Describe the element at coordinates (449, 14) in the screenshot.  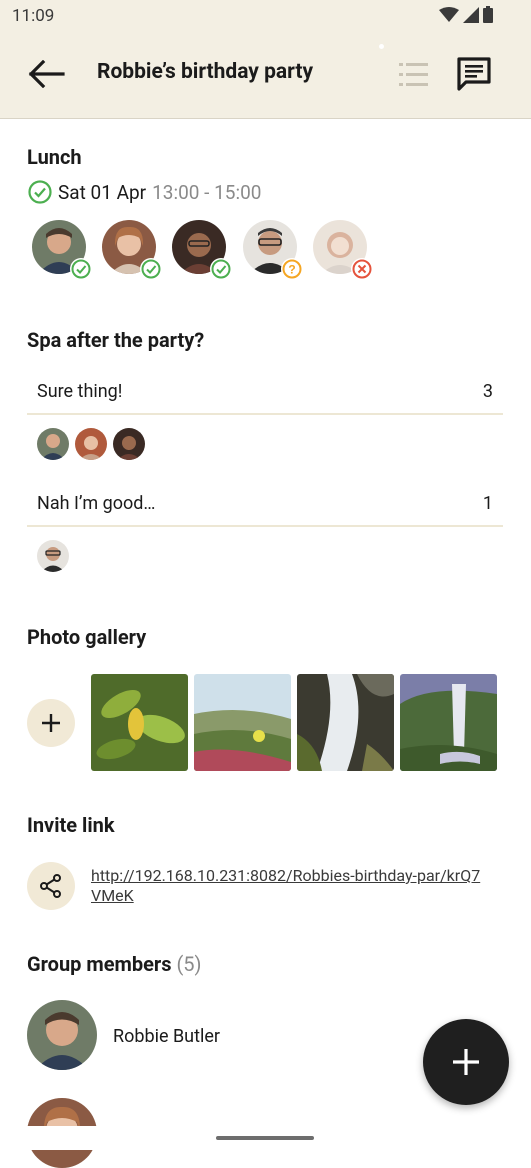
I see `wifi-icon` at that location.